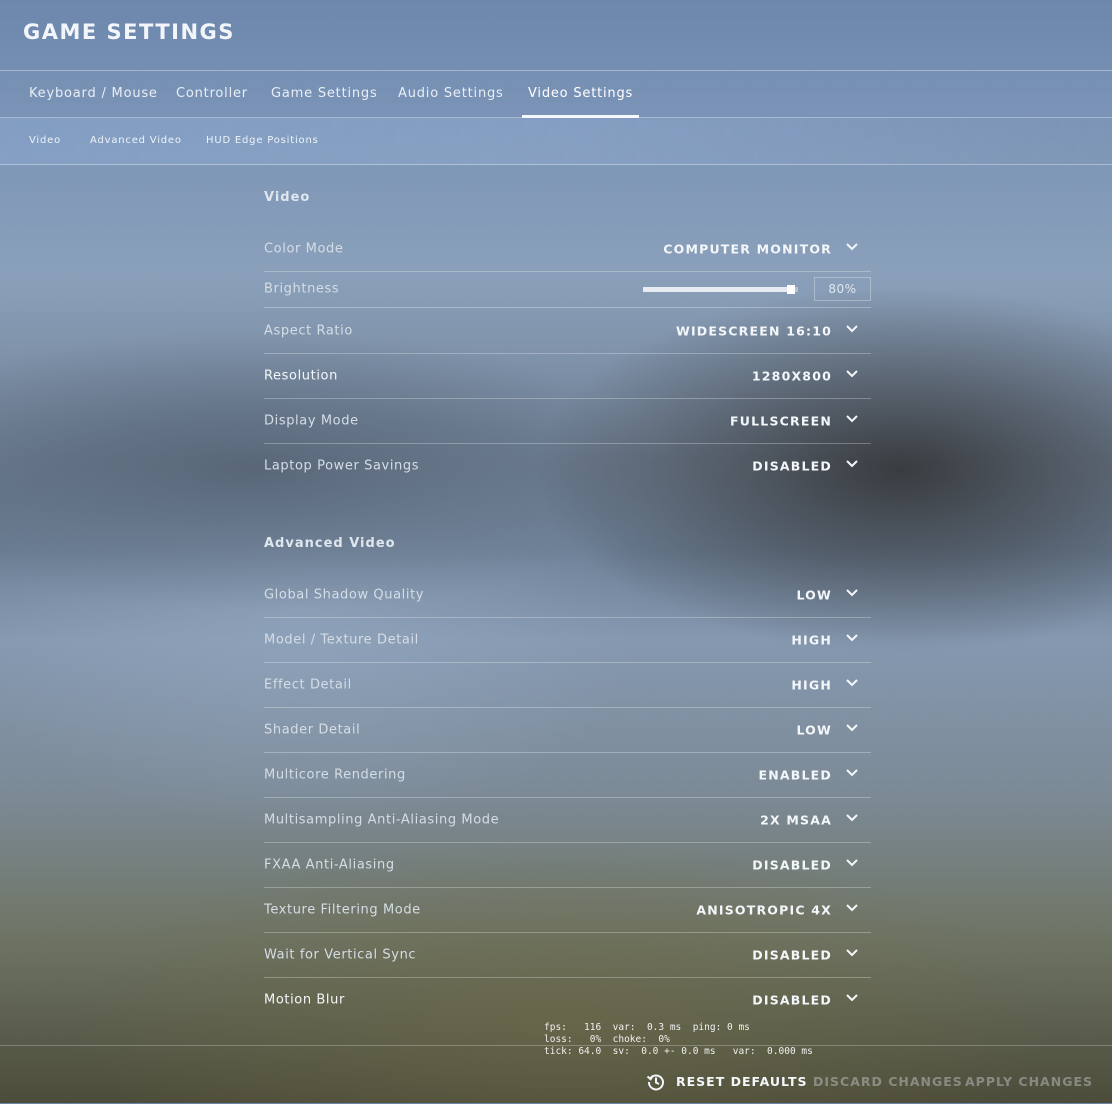  What do you see at coordinates (302, 289) in the screenshot?
I see `setting-label: Brightness` at bounding box center [302, 289].